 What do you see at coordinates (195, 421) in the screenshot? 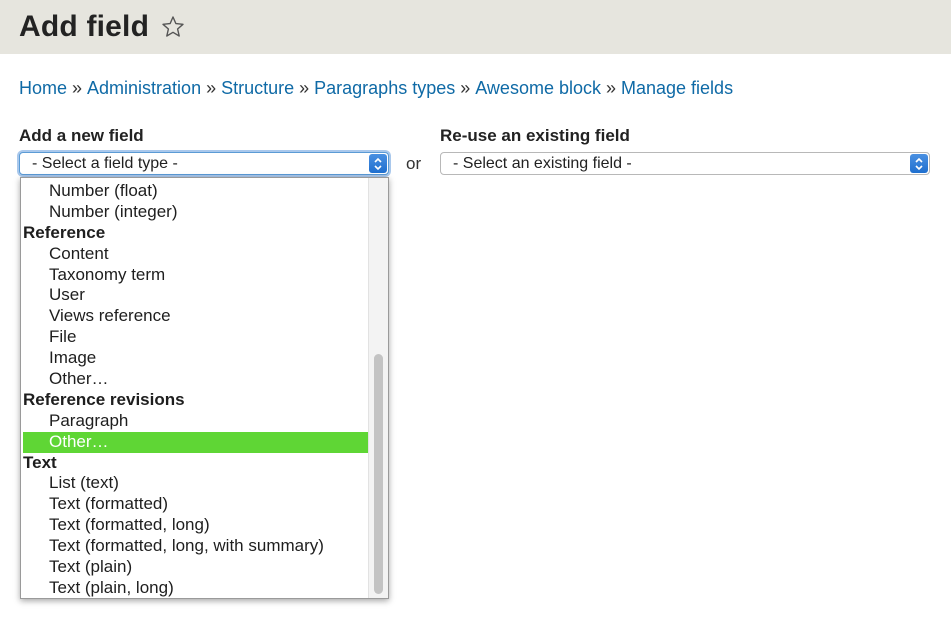
I see `dropdown-option: Paragraph` at bounding box center [195, 421].